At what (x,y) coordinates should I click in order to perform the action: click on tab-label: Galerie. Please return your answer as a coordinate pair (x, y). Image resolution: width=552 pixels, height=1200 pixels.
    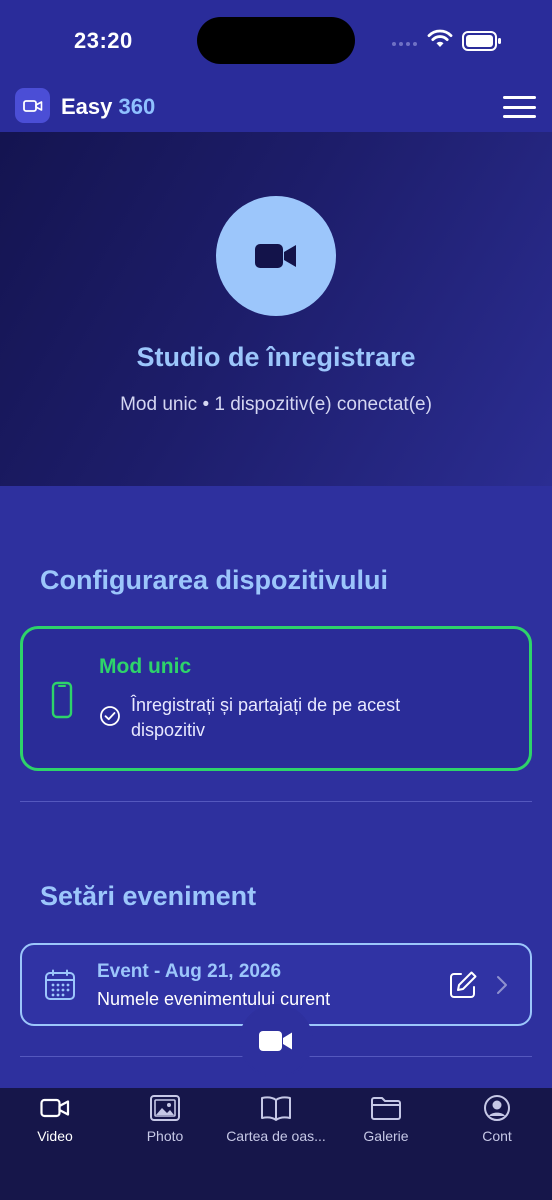
    Looking at the image, I should click on (386, 1136).